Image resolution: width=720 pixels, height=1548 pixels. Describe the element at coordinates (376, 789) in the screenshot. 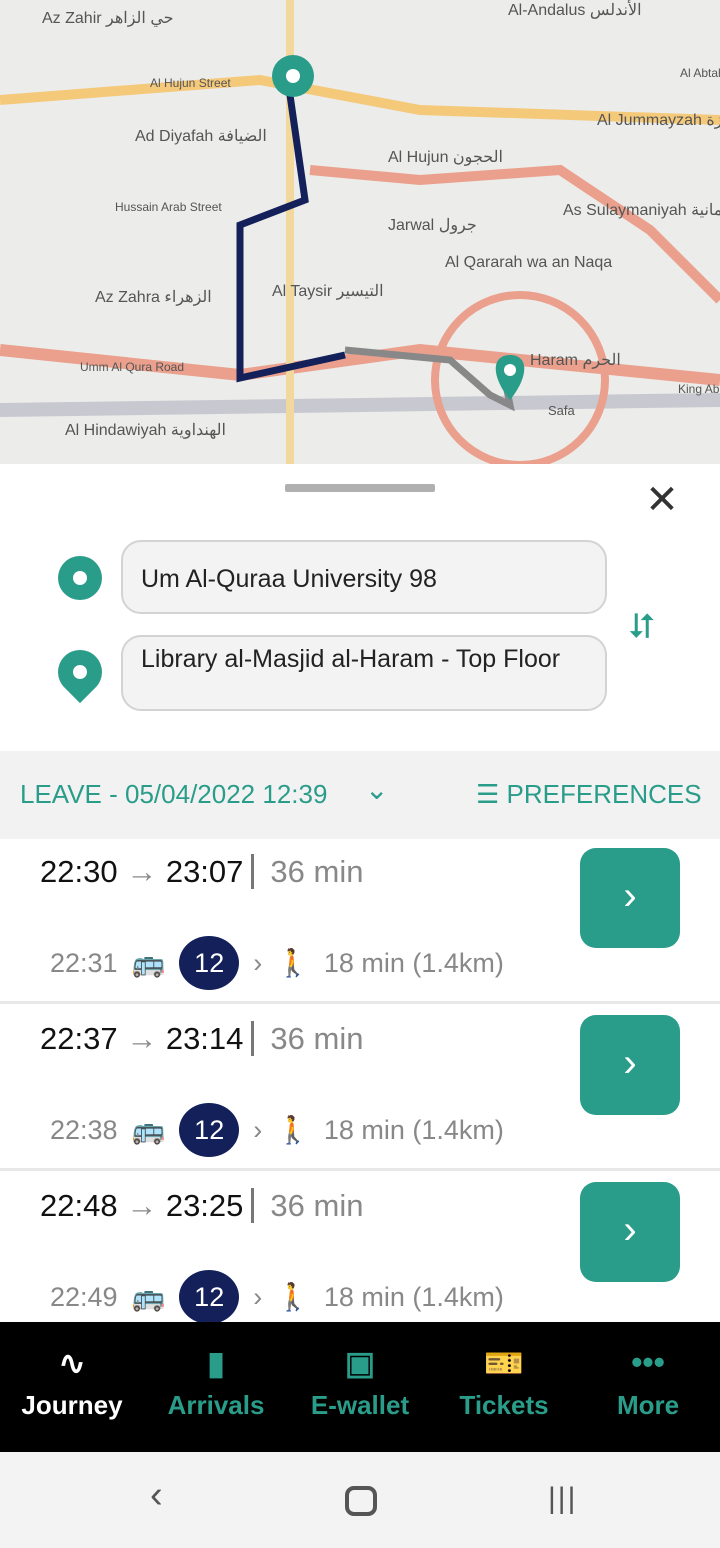

I see `chevron-down-icon: ⌄` at that location.